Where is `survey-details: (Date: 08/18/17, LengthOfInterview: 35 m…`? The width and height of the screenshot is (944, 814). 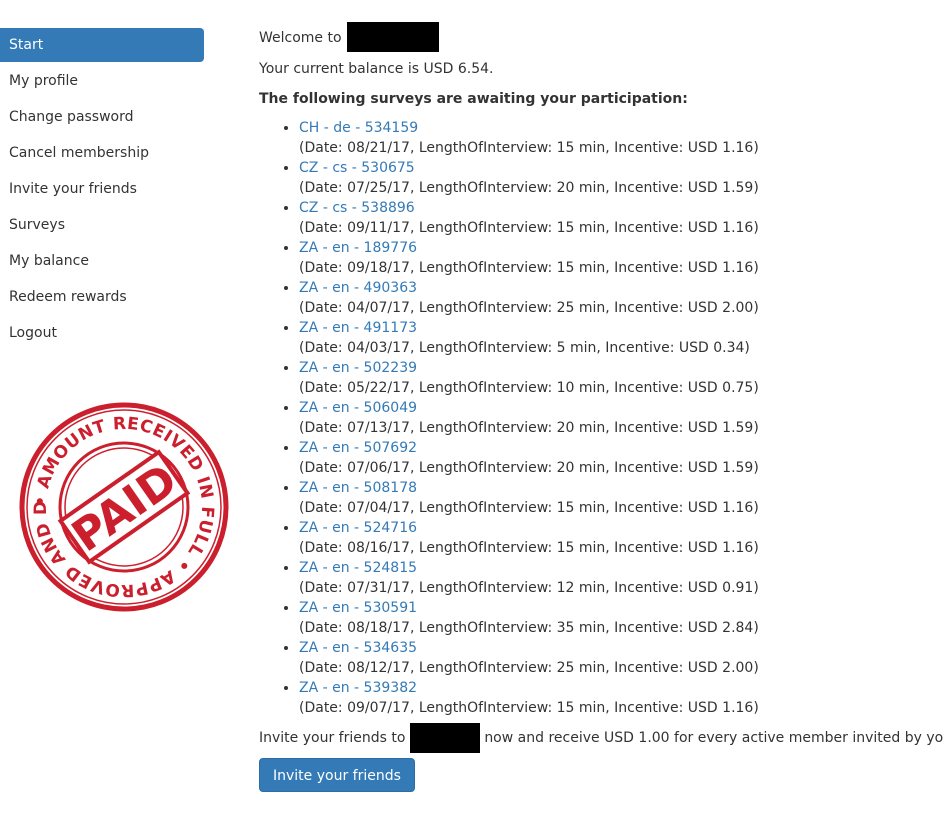 survey-details: (Date: 08/18/17, LengthOfInterview: 35 m… is located at coordinates (529, 628).